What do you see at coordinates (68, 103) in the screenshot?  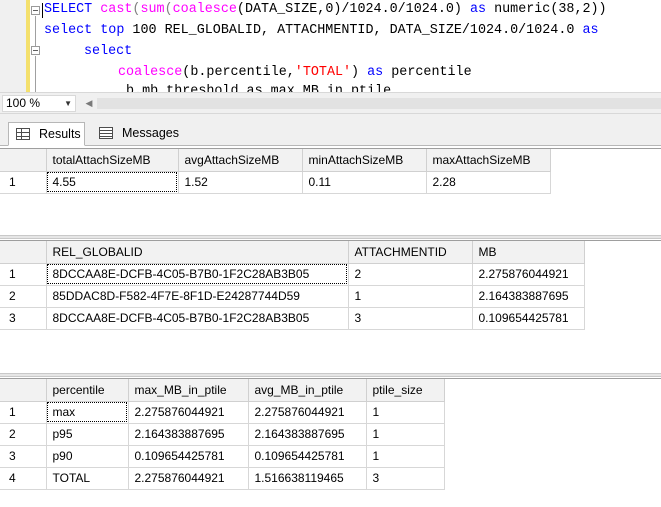 I see `chevron-down-icon: ▼` at bounding box center [68, 103].